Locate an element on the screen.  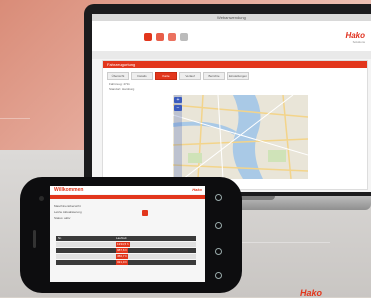
info-line: Standort: Hamburg is located at coordinates (122, 89).